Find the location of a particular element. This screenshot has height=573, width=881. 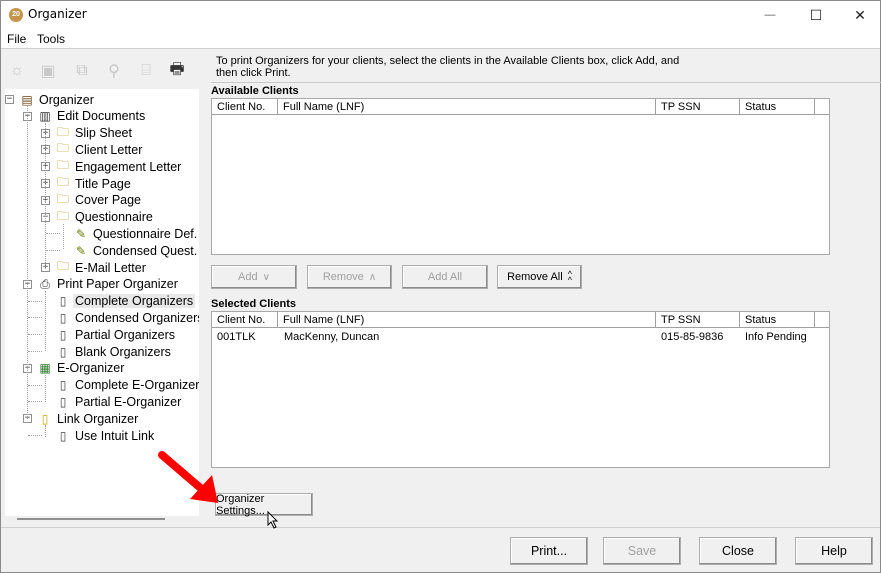

toolbar: ☼ ▣ ⧉ ⚲ ⌸ 🖶 is located at coordinates (101, 71).